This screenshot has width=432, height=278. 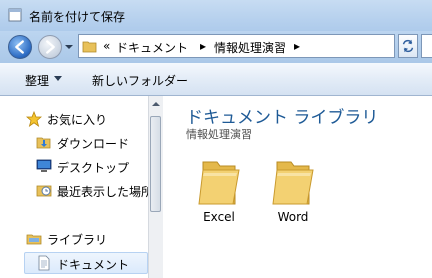 What do you see at coordinates (77, 119) in the screenshot?
I see `favorites-header: お気に入り` at bounding box center [77, 119].